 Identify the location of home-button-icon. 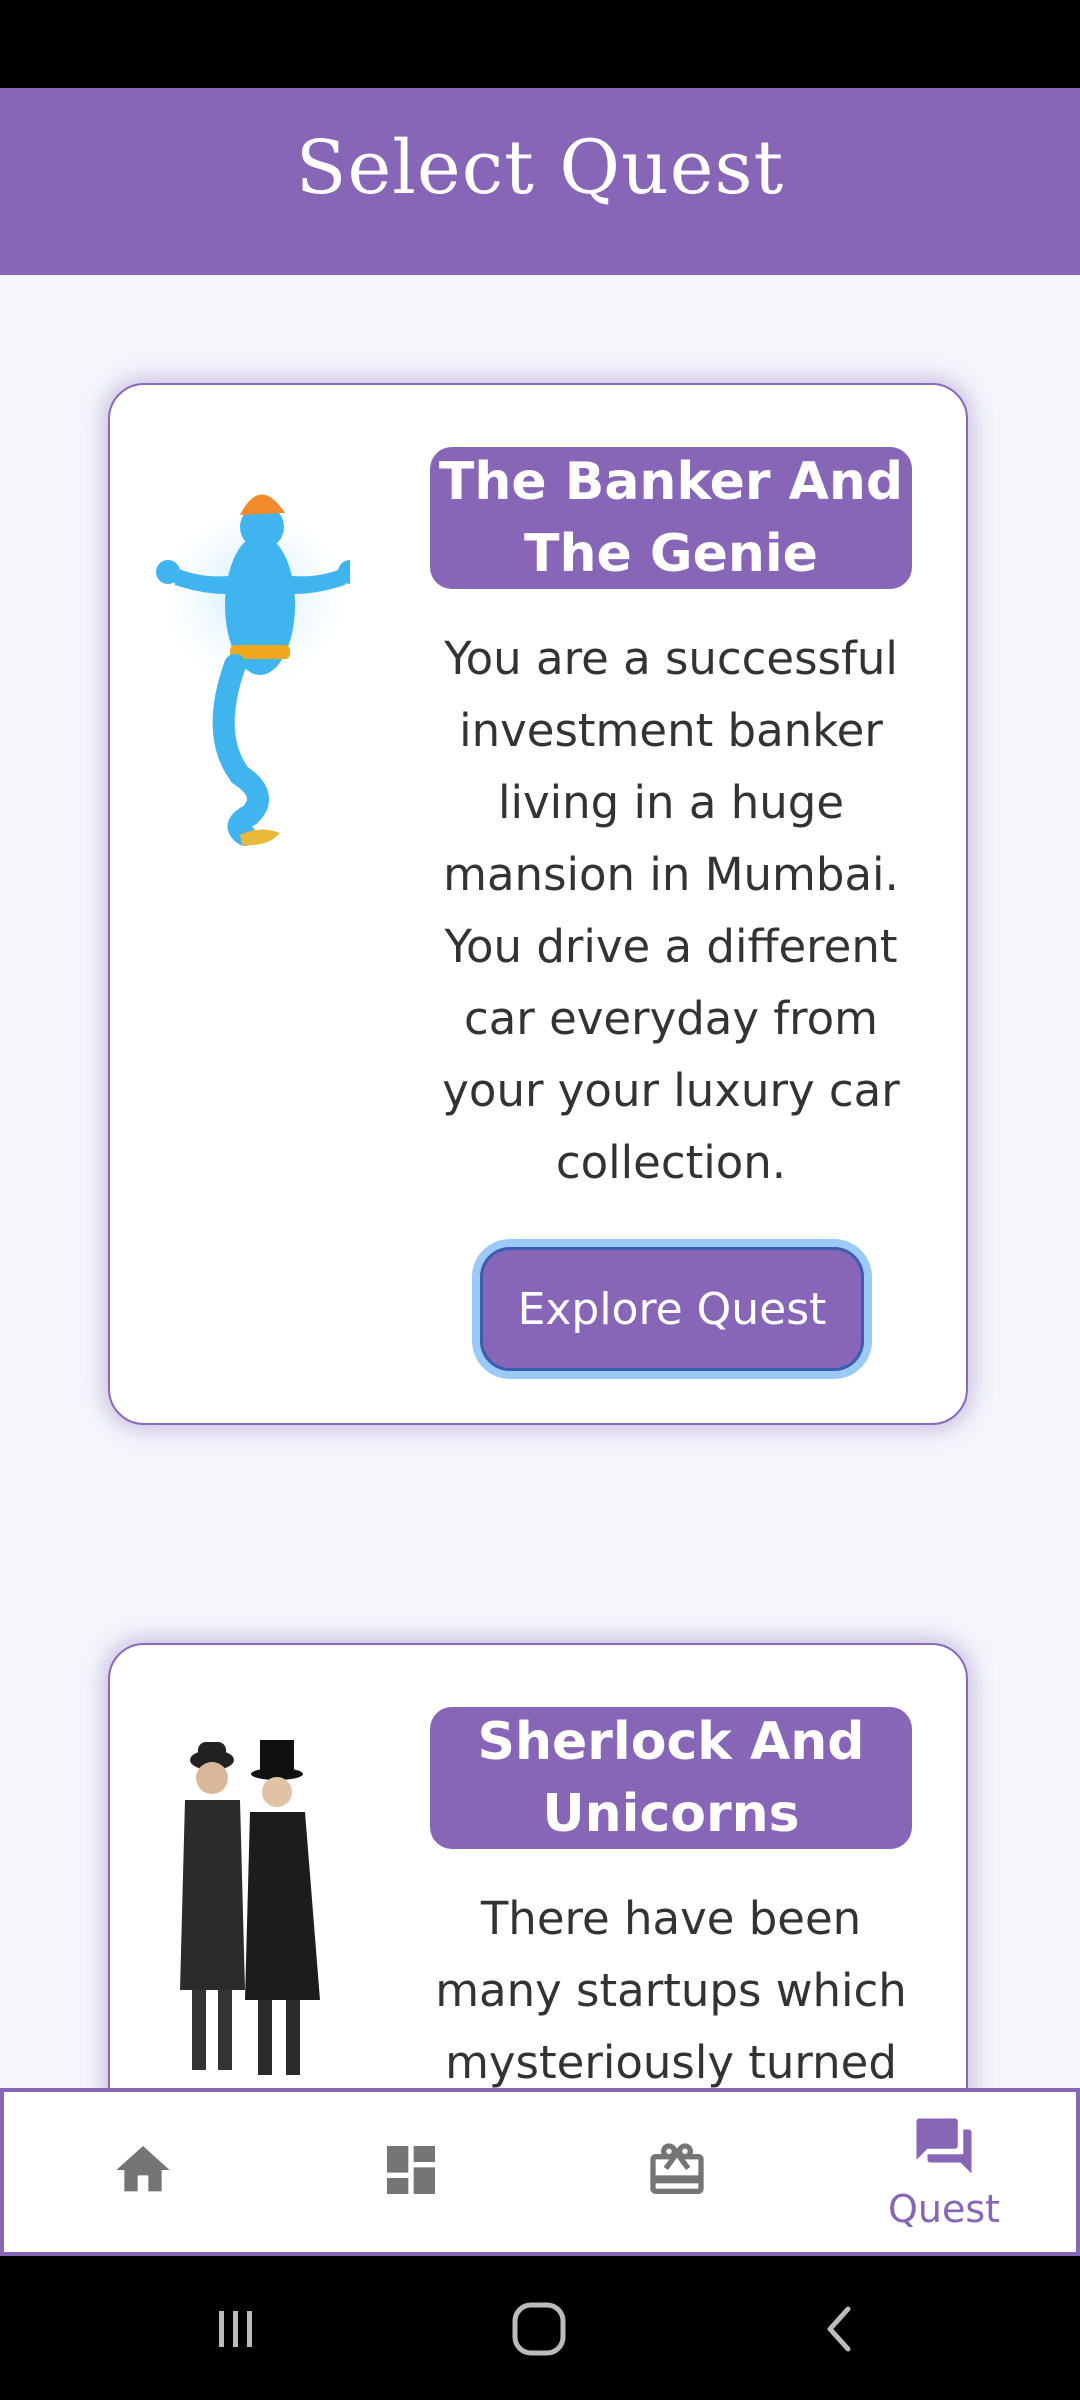
(539, 2329).